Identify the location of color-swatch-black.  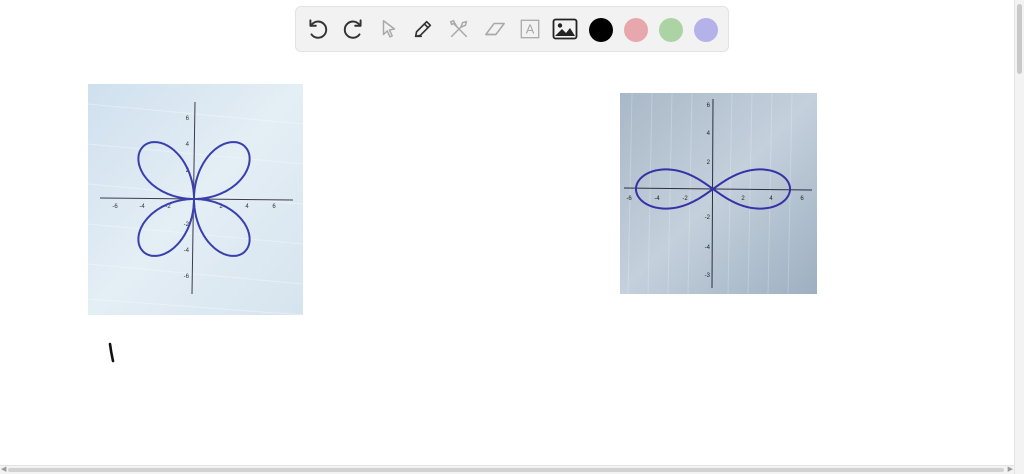
(601, 30).